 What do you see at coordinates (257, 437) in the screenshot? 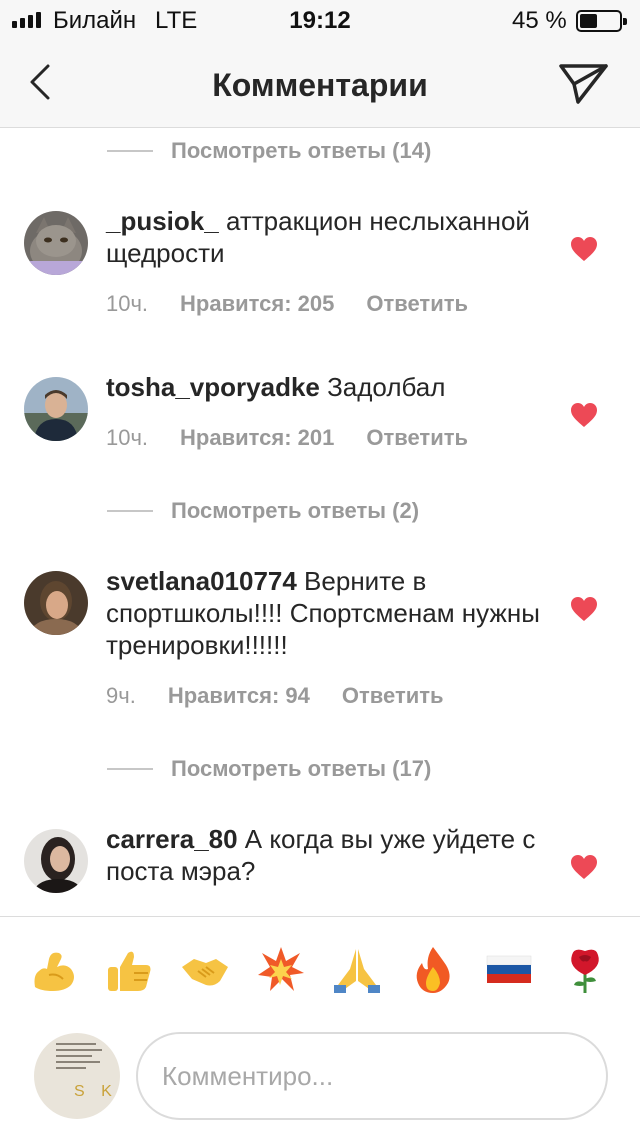
I see `likes-count: Нравится: 201` at bounding box center [257, 437].